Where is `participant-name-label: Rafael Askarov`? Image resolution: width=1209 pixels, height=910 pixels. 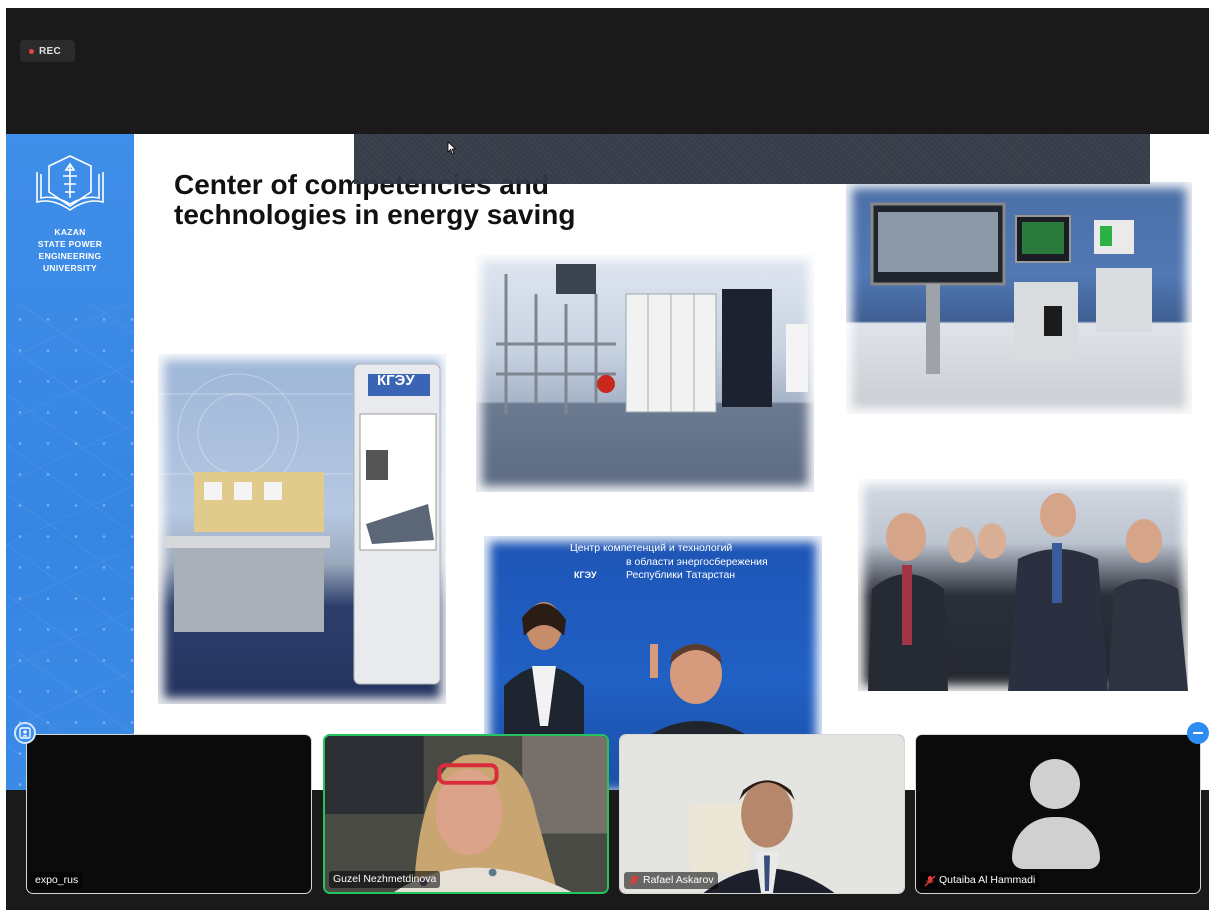 participant-name-label: Rafael Askarov is located at coordinates (671, 880).